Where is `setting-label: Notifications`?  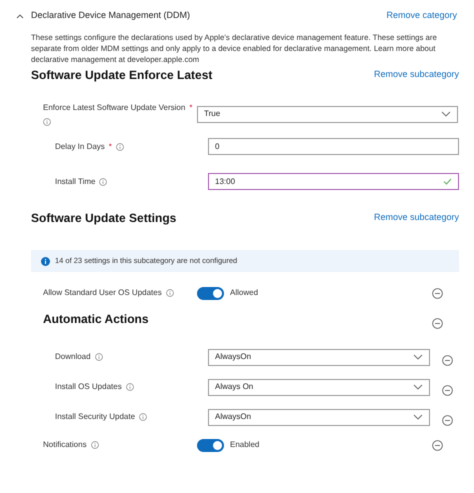 setting-label: Notifications is located at coordinates (65, 445).